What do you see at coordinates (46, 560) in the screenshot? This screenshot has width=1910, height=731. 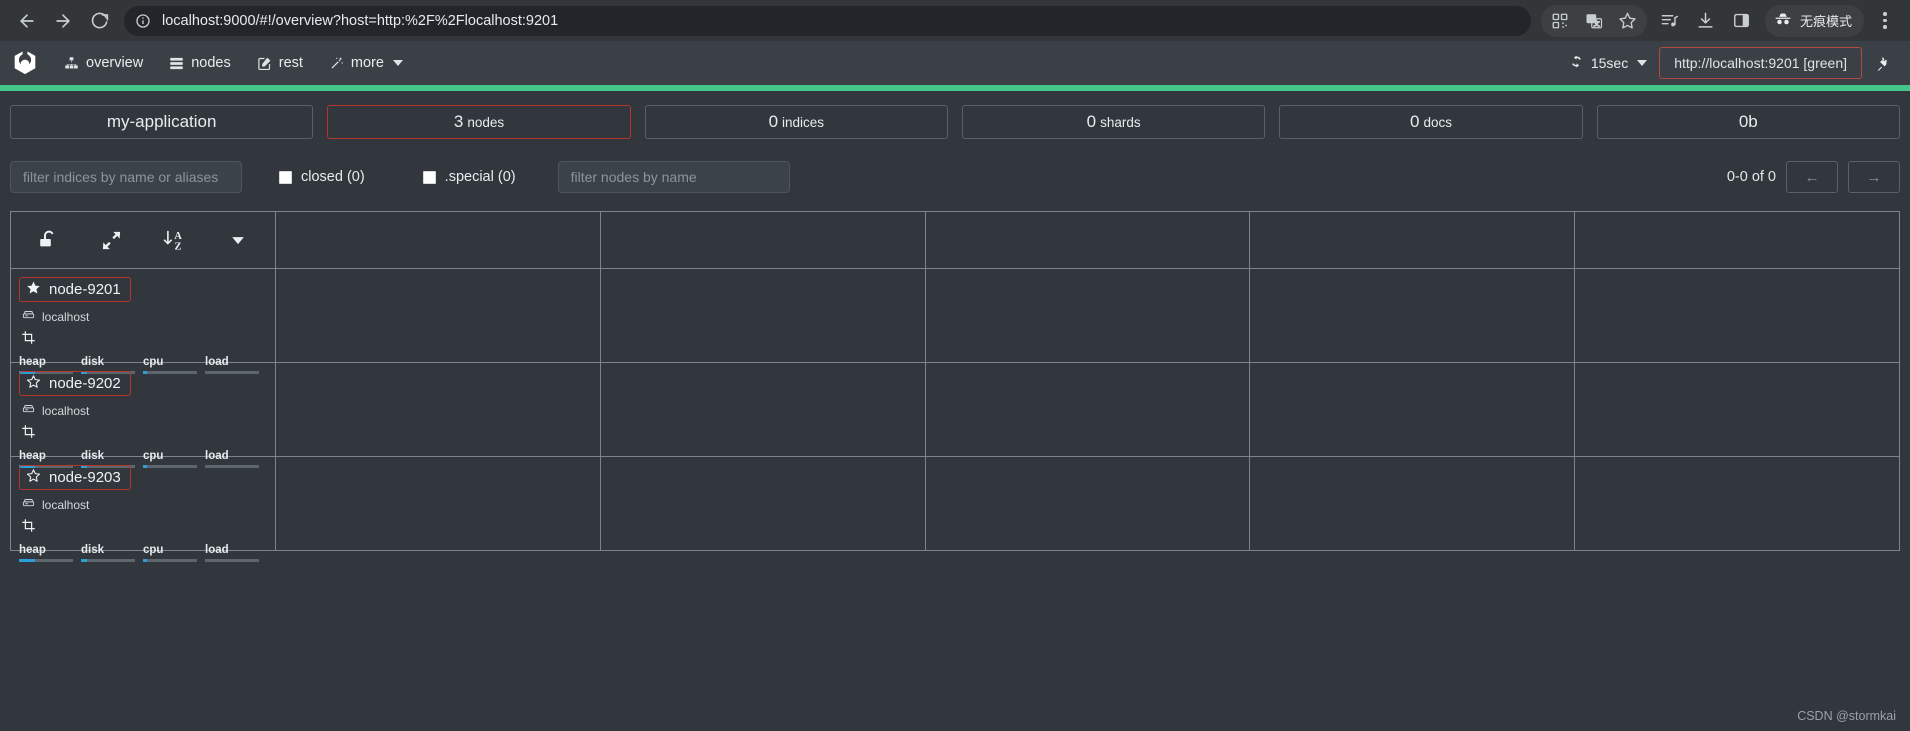 I see `metric-bar-heap` at bounding box center [46, 560].